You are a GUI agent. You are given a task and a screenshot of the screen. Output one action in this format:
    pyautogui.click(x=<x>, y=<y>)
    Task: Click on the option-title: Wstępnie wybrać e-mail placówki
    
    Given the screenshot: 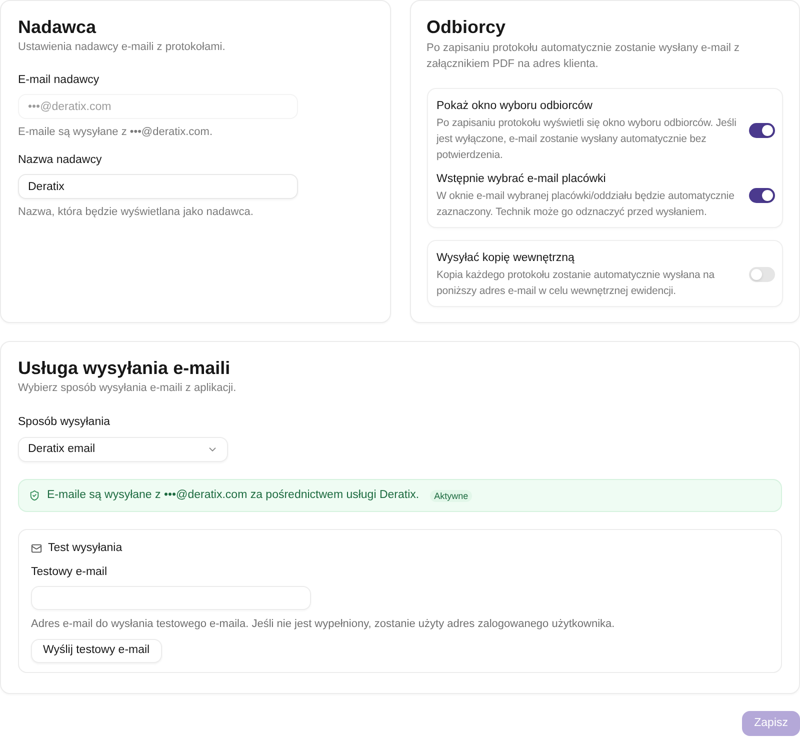 What is the action you would take?
    pyautogui.click(x=521, y=179)
    